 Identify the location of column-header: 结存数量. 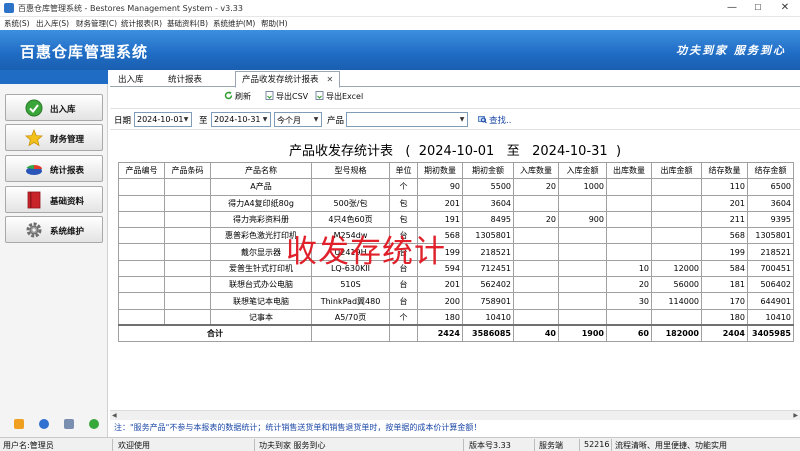
(724, 170).